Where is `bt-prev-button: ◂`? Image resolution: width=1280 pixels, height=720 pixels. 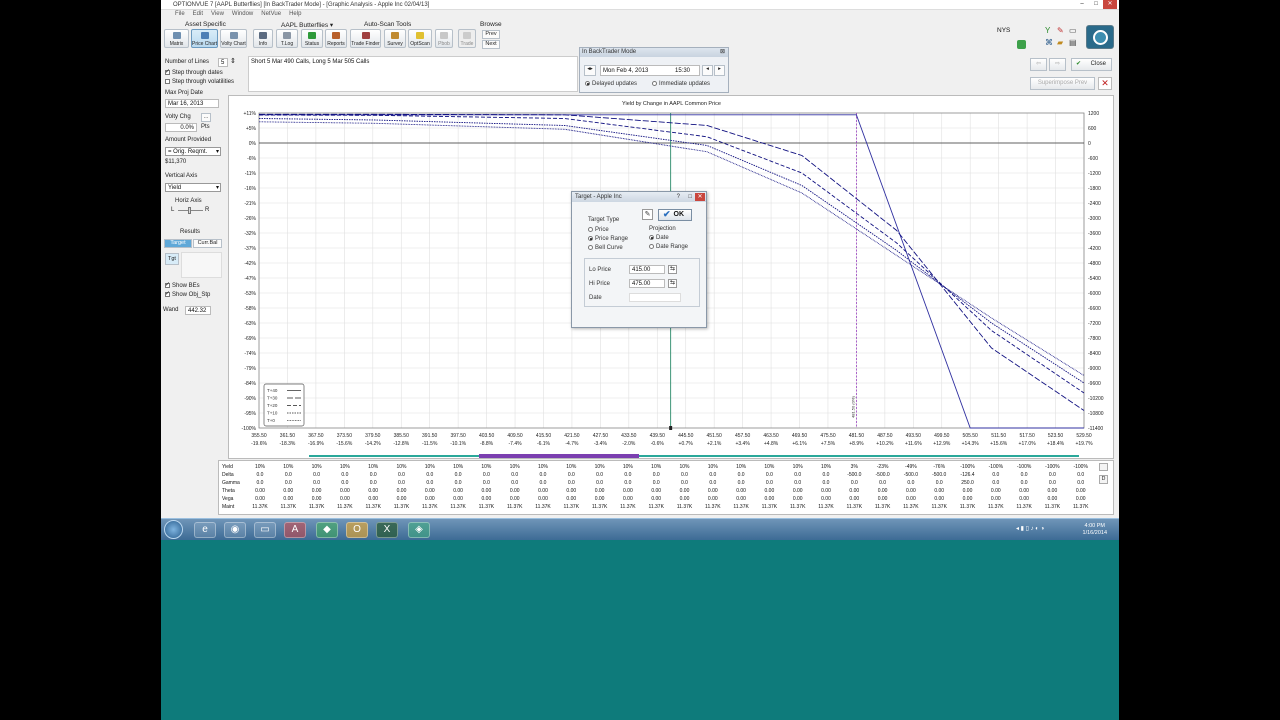
bt-prev-button: ◂ is located at coordinates (707, 70).